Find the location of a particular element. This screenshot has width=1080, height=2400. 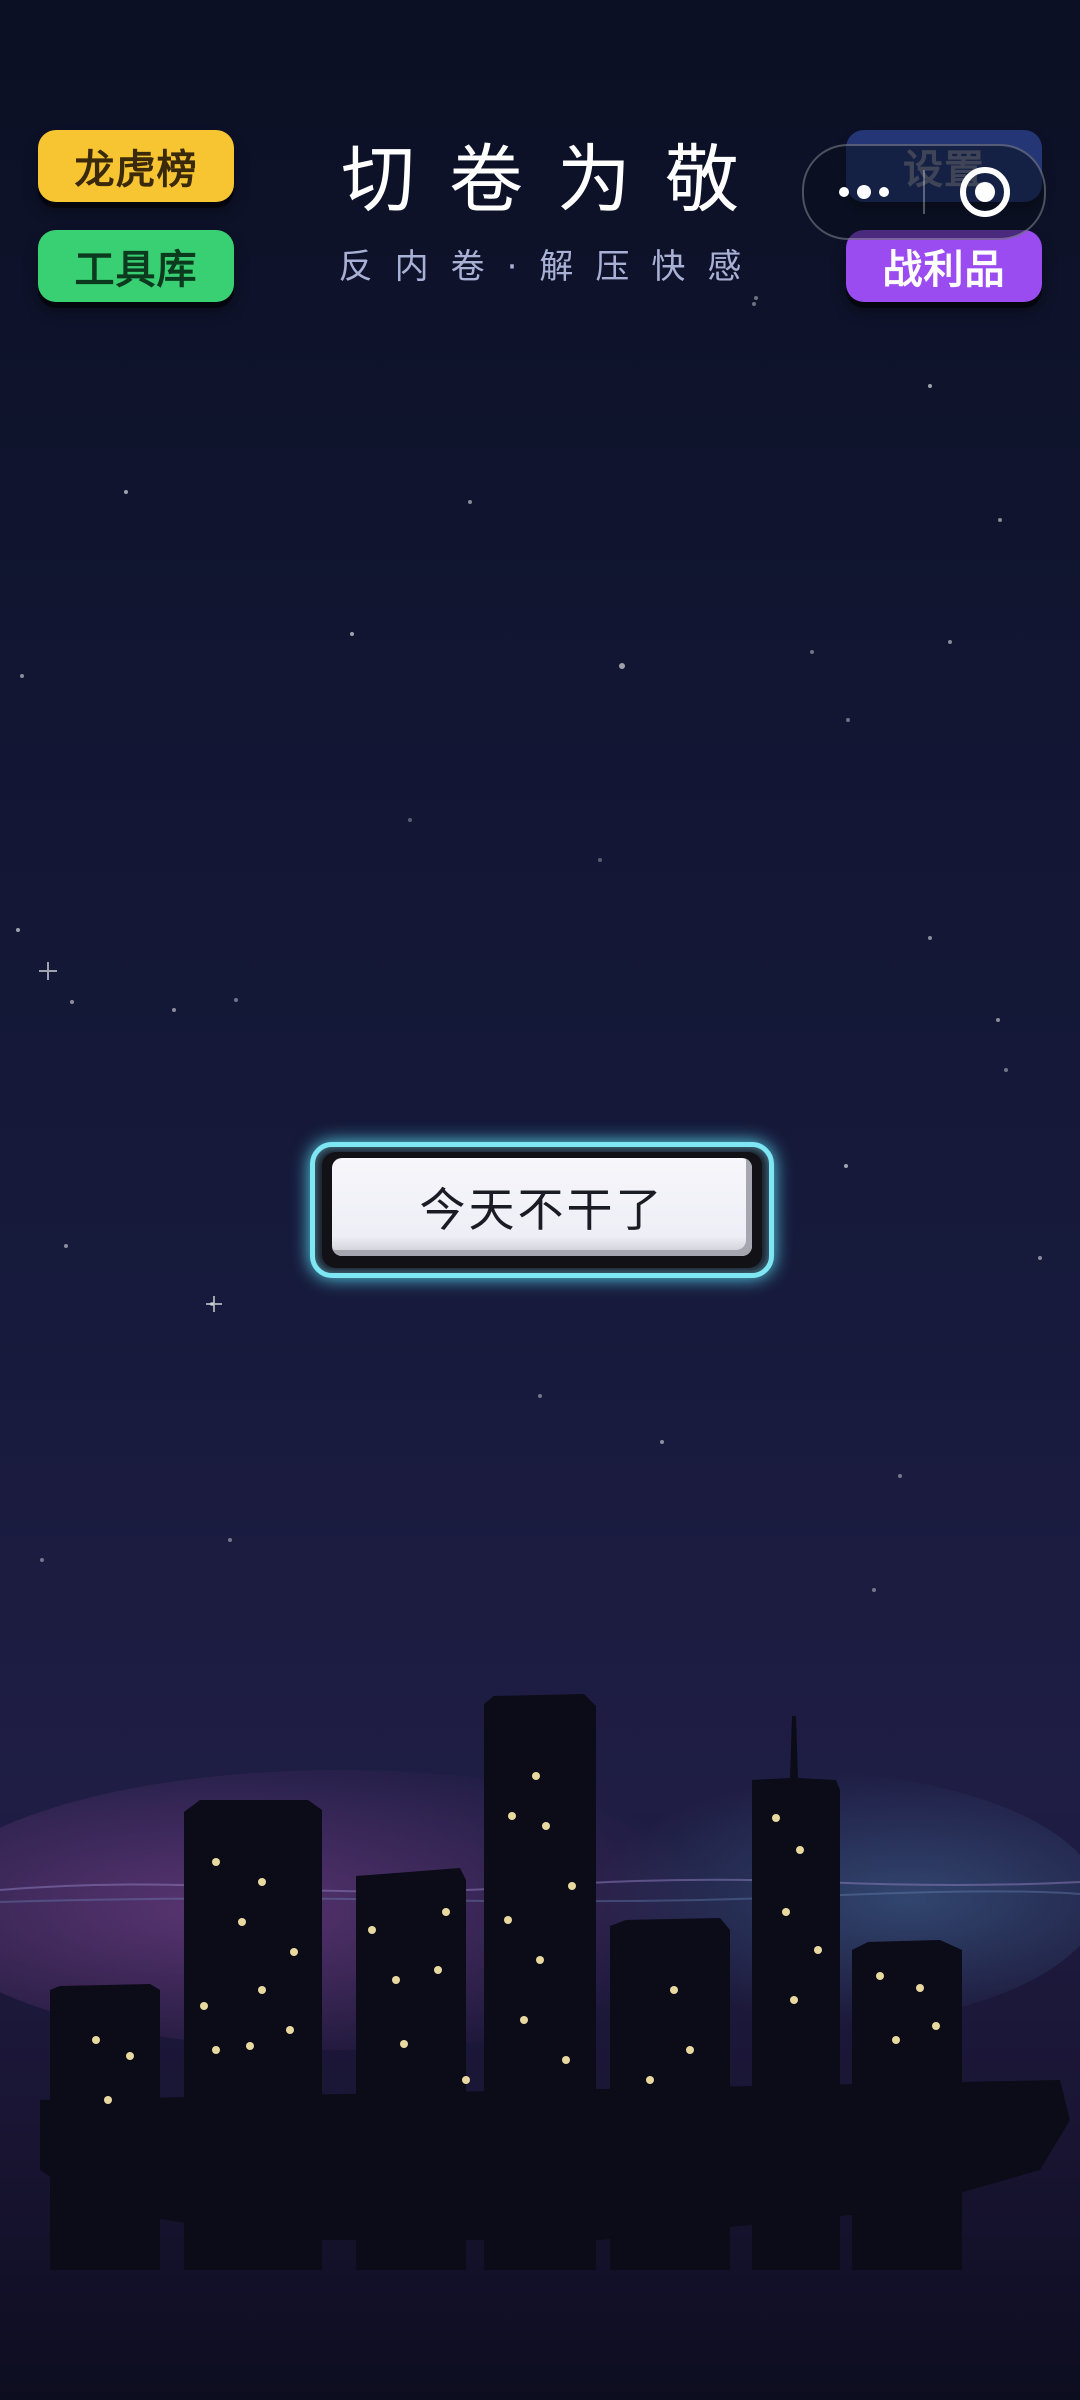

app-title: 切卷为敬 is located at coordinates (557, 180).